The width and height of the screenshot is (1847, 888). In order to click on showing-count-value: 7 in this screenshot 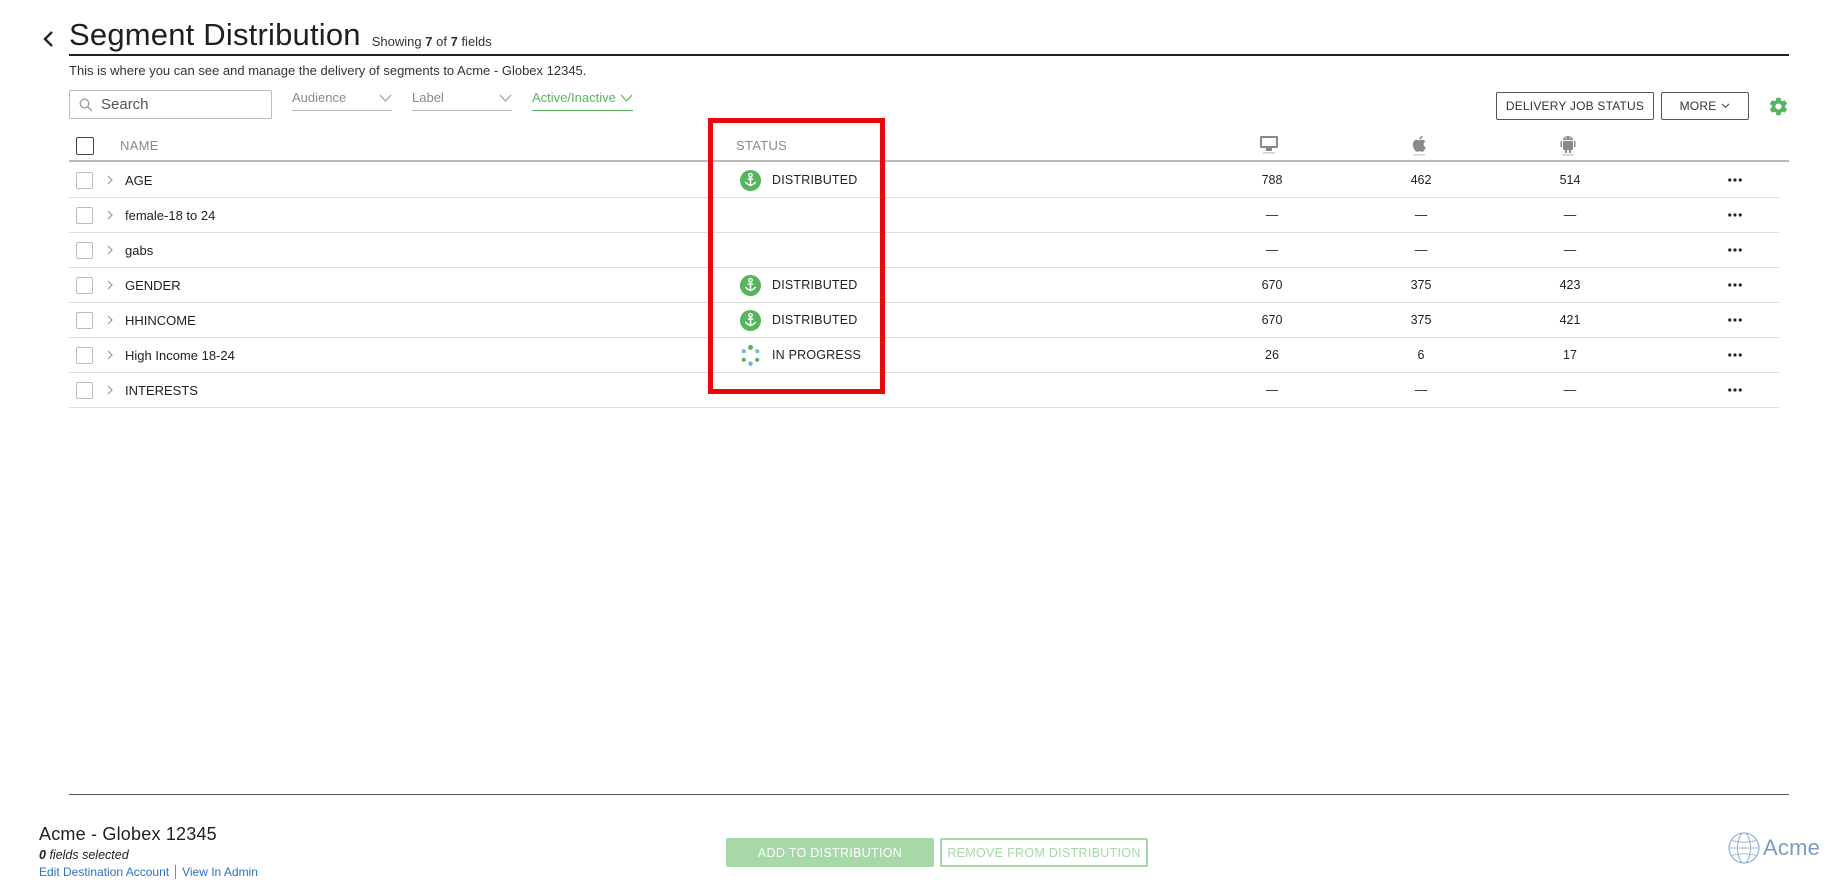, I will do `click(429, 41)`.